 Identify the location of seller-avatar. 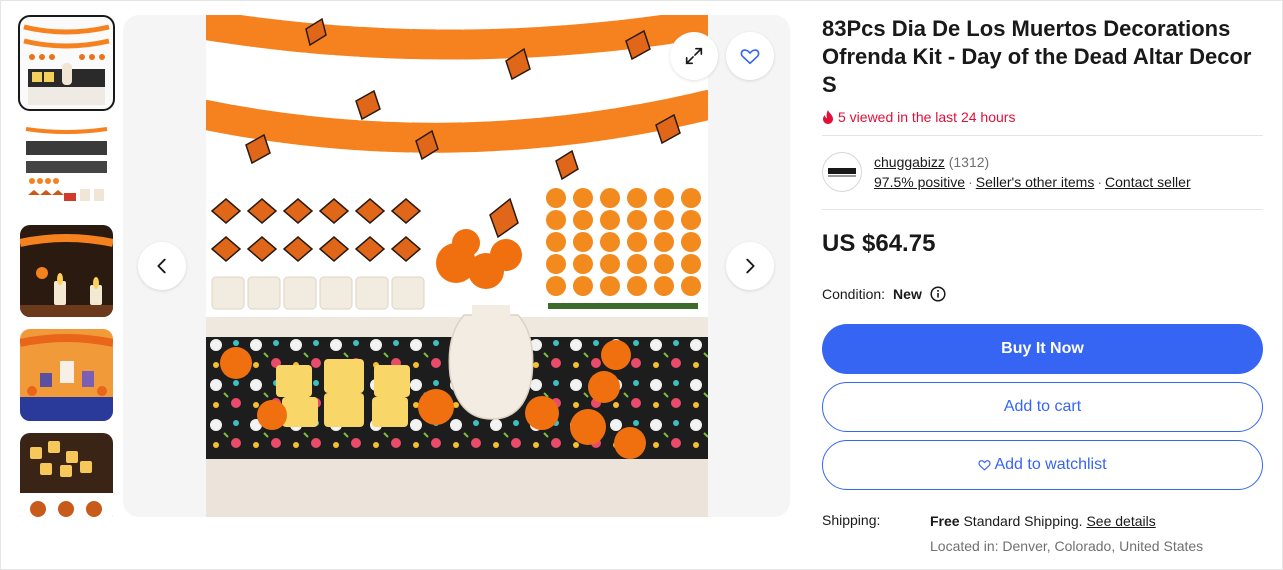
(842, 172).